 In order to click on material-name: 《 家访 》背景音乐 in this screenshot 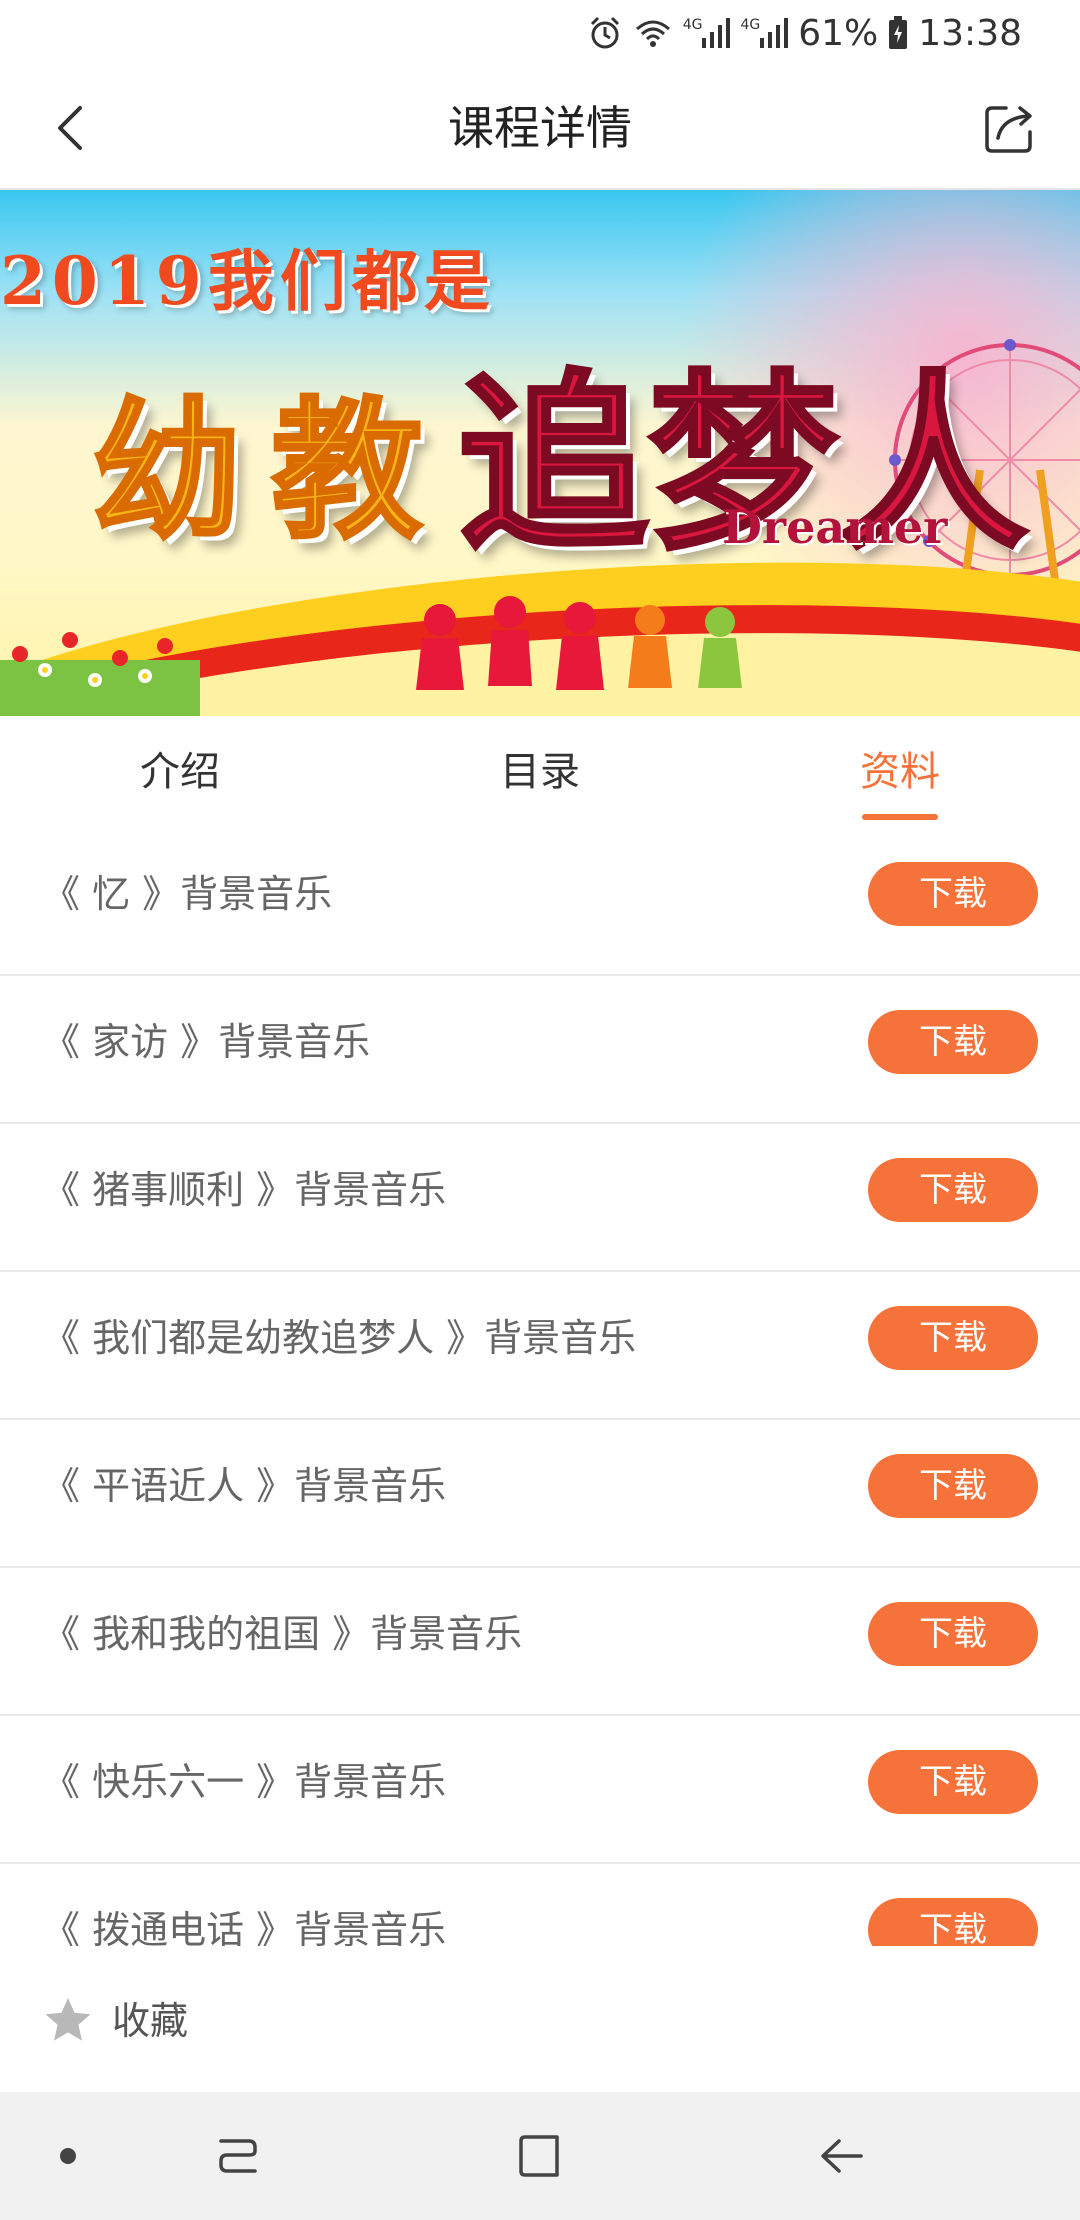, I will do `click(206, 1042)`.